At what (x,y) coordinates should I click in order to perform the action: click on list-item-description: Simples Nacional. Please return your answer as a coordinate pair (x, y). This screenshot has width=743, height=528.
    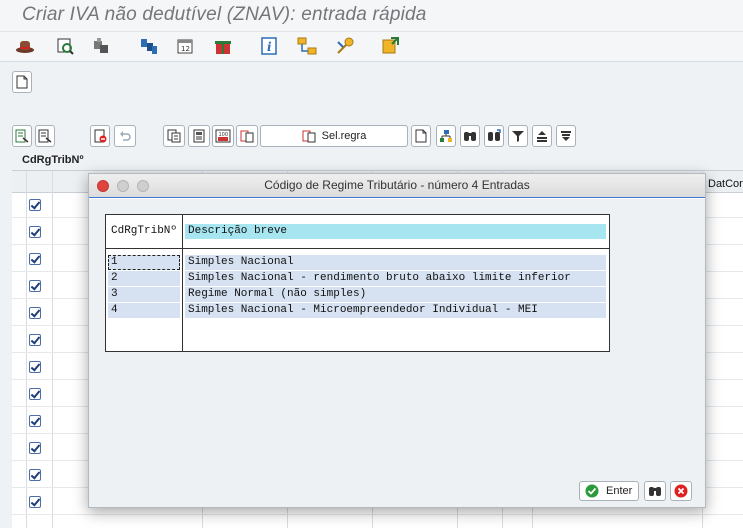
    Looking at the image, I should click on (395, 262).